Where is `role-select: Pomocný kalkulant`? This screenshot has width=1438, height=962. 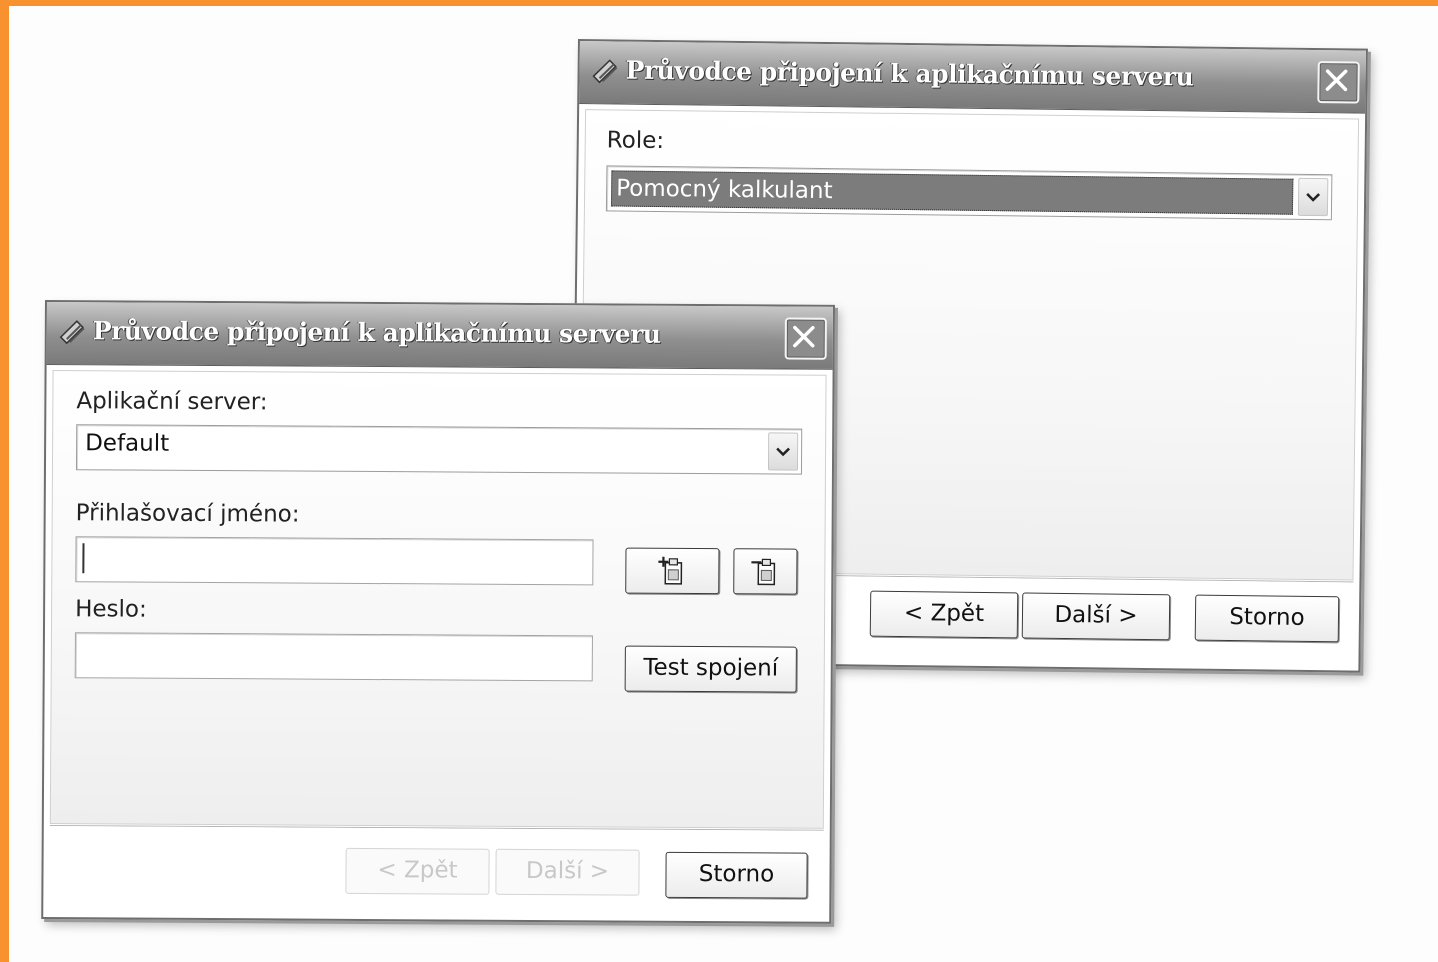
role-select: Pomocný kalkulant is located at coordinates (969, 193).